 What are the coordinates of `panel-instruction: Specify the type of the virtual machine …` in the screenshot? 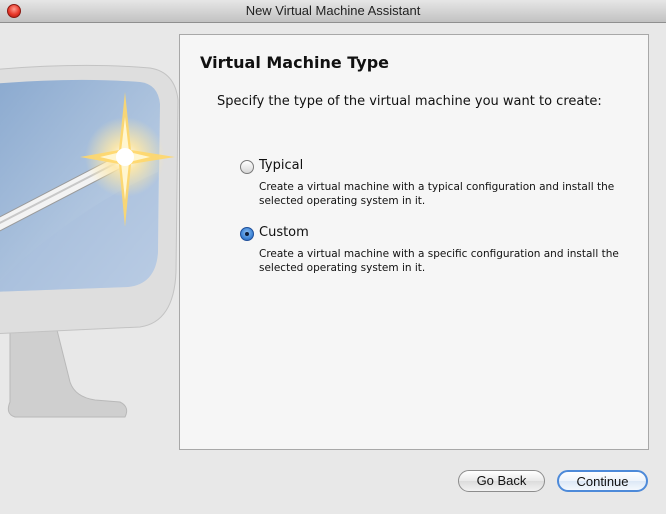 It's located at (409, 101).